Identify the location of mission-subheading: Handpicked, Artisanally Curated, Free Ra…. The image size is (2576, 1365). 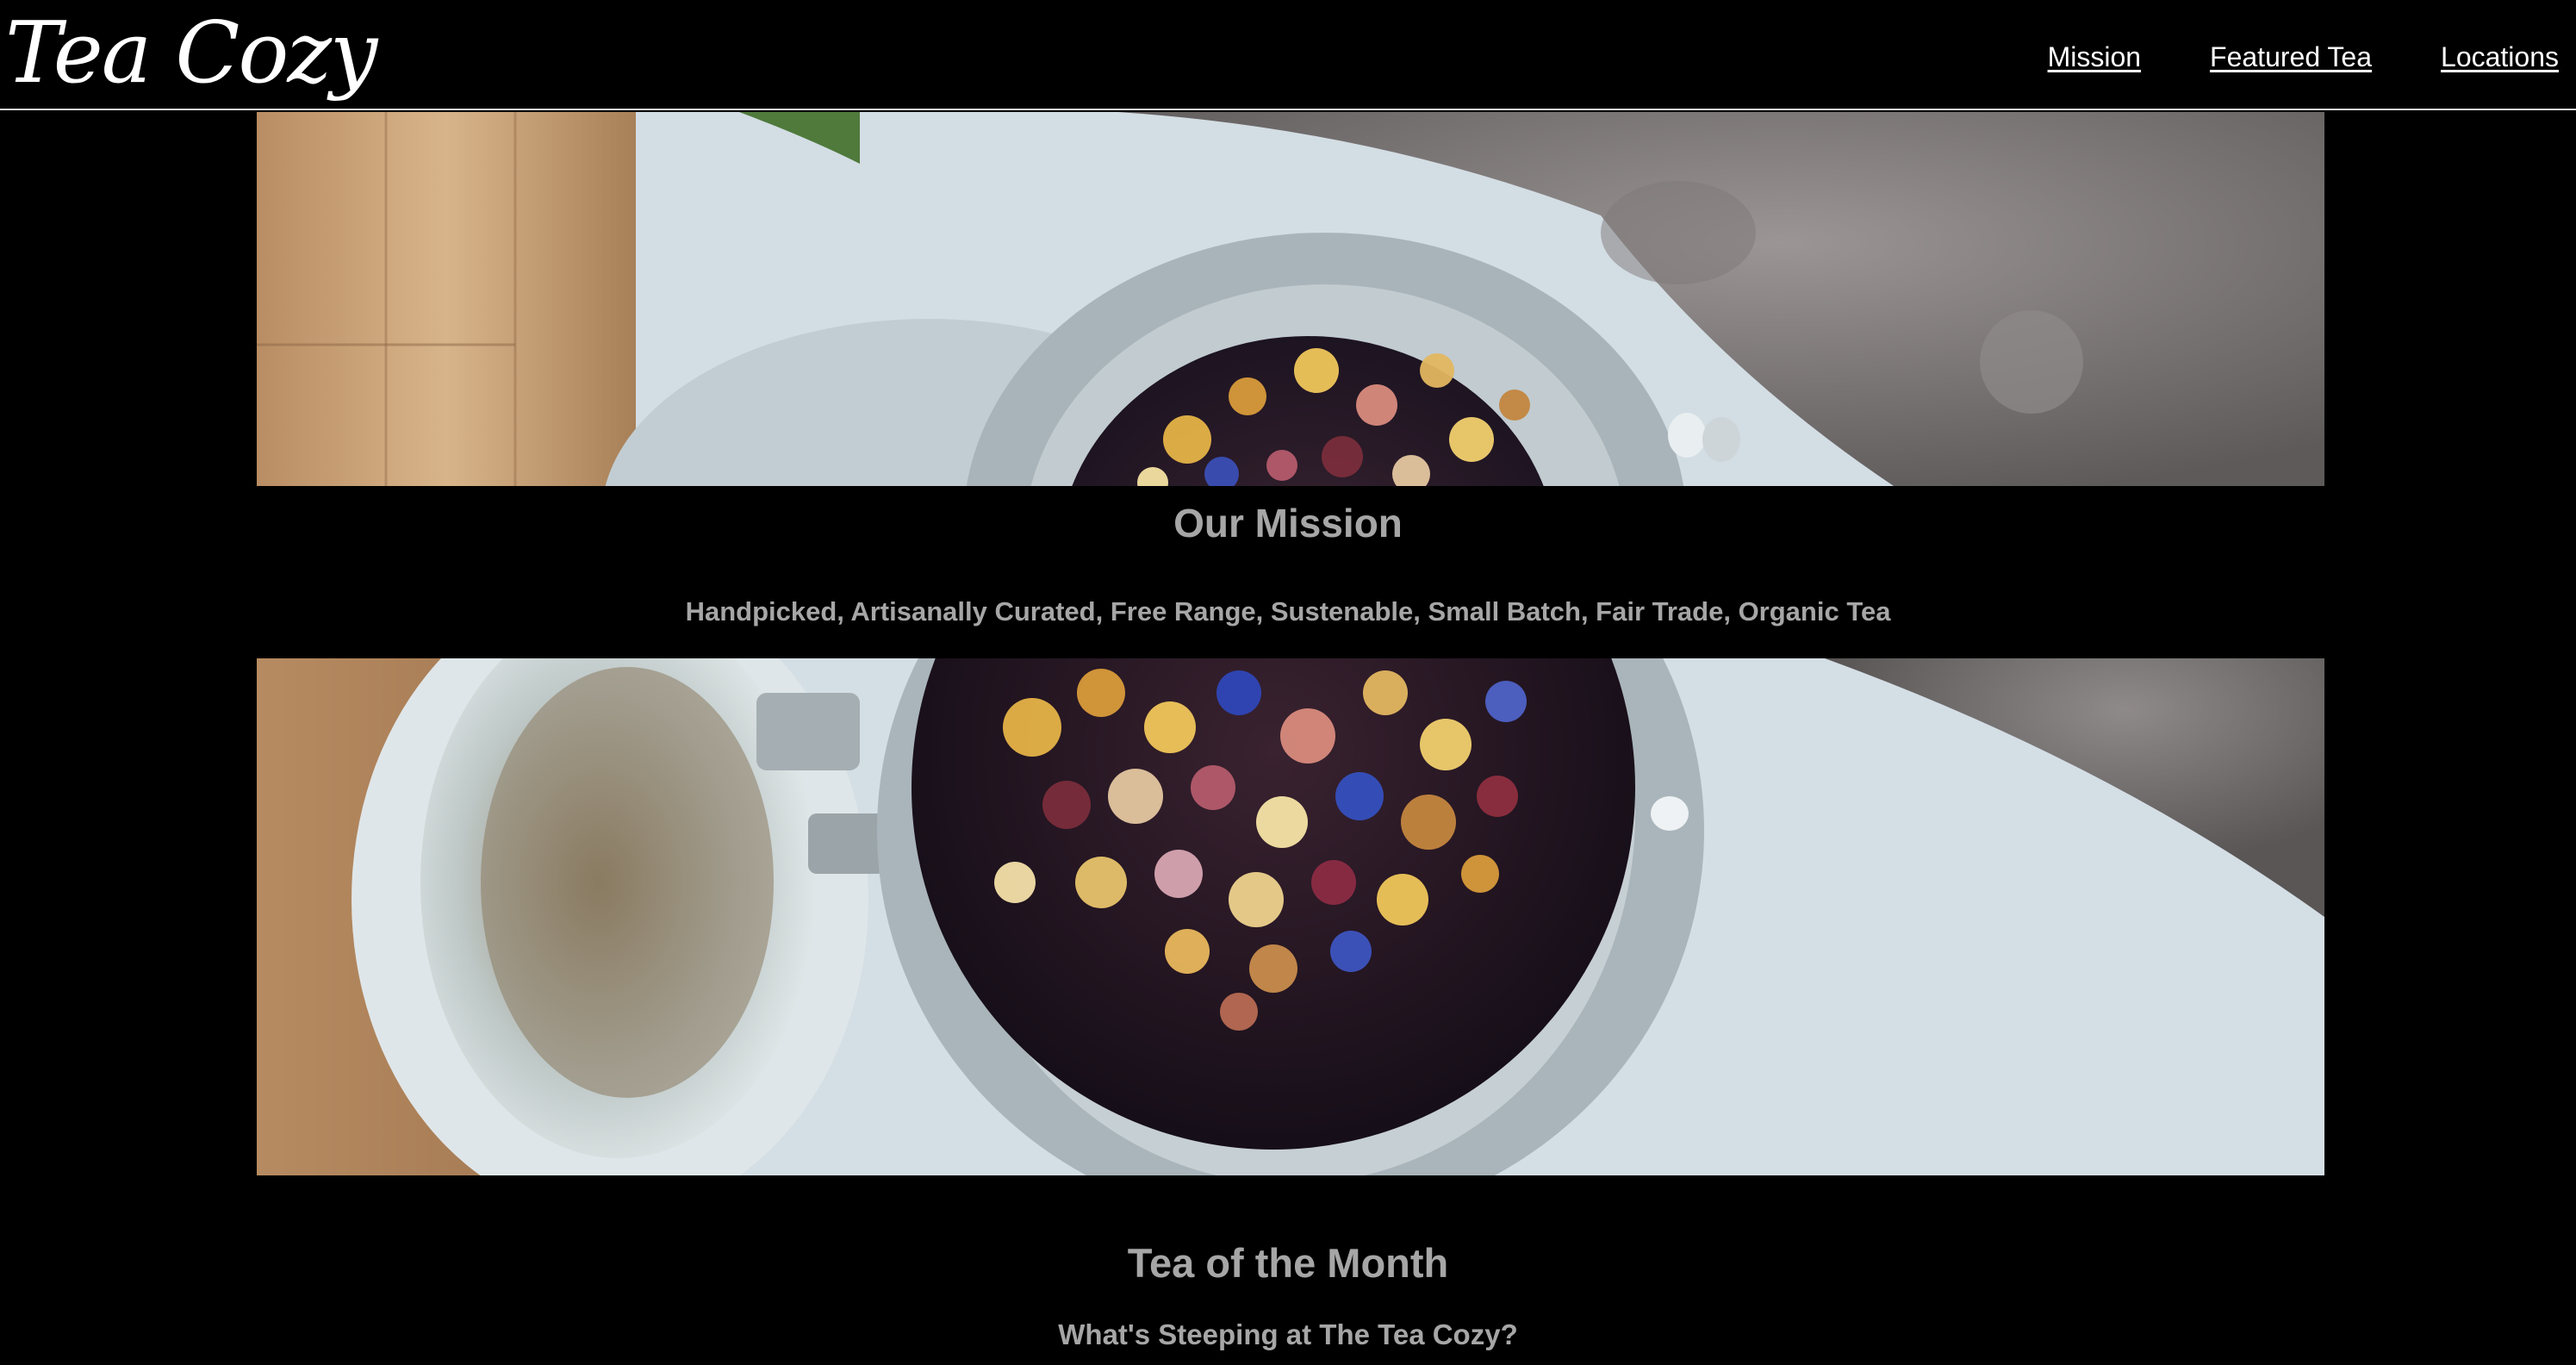
(1288, 611).